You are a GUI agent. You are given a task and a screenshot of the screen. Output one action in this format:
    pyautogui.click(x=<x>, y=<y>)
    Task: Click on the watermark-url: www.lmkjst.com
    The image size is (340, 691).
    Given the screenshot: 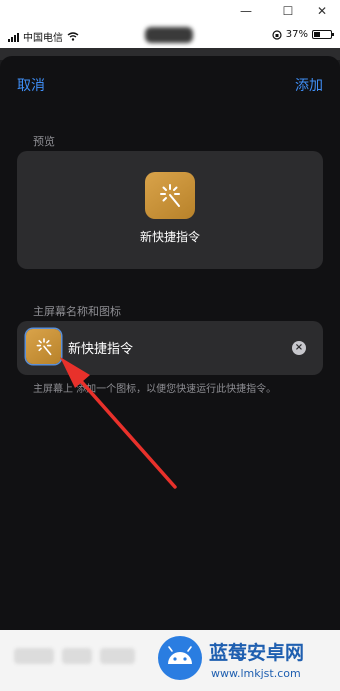 What is the action you would take?
    pyautogui.click(x=256, y=673)
    